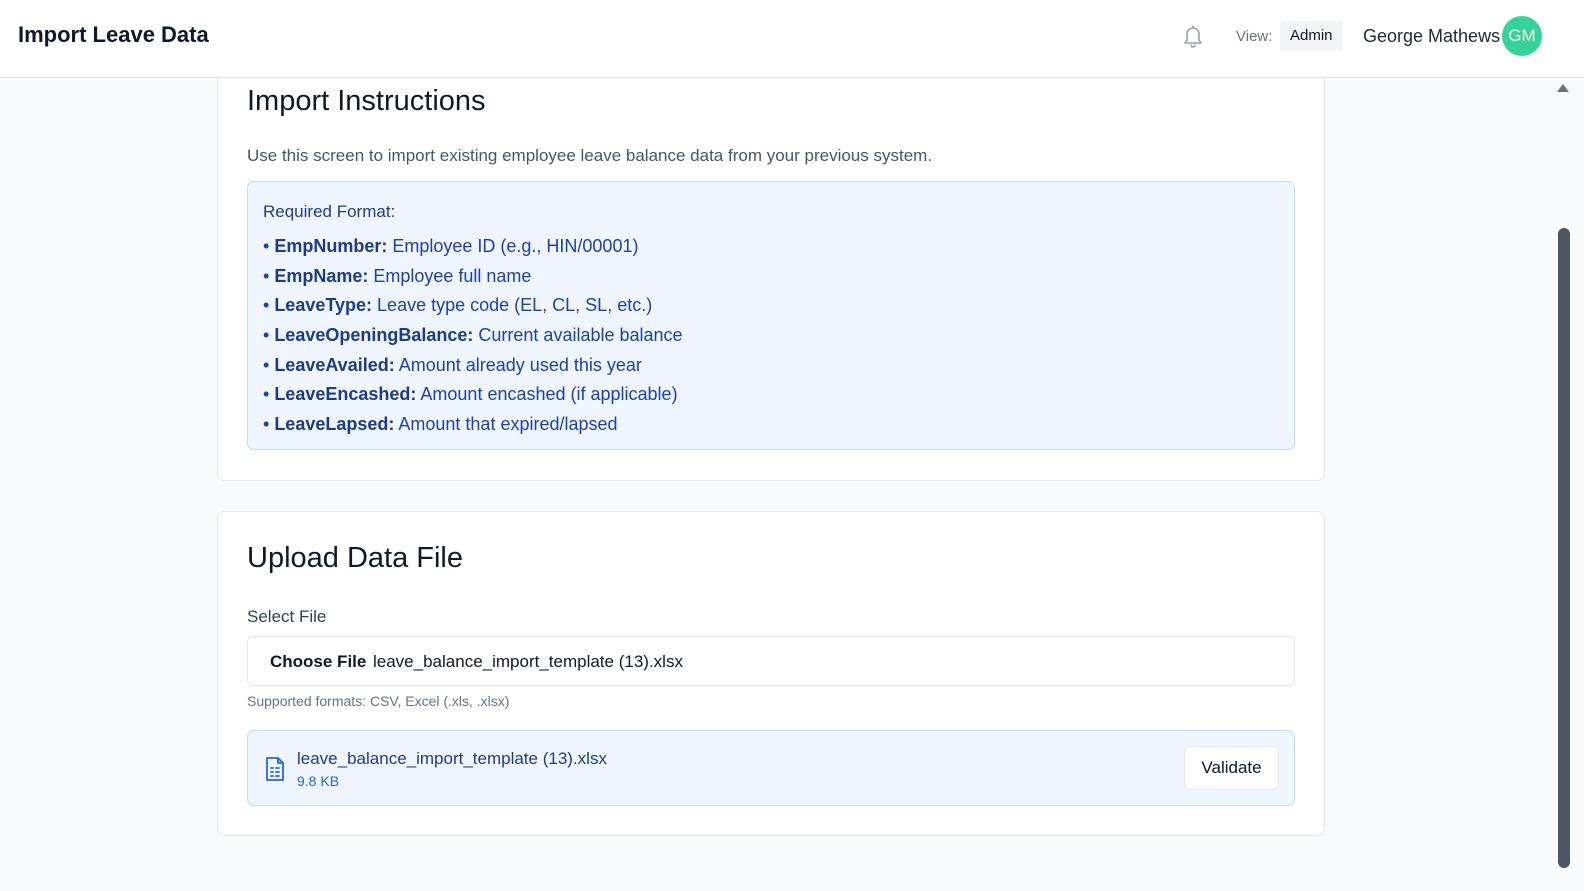  Describe the element at coordinates (374, 335) in the screenshot. I see `field-name: LeaveOpeningBalance:` at that location.